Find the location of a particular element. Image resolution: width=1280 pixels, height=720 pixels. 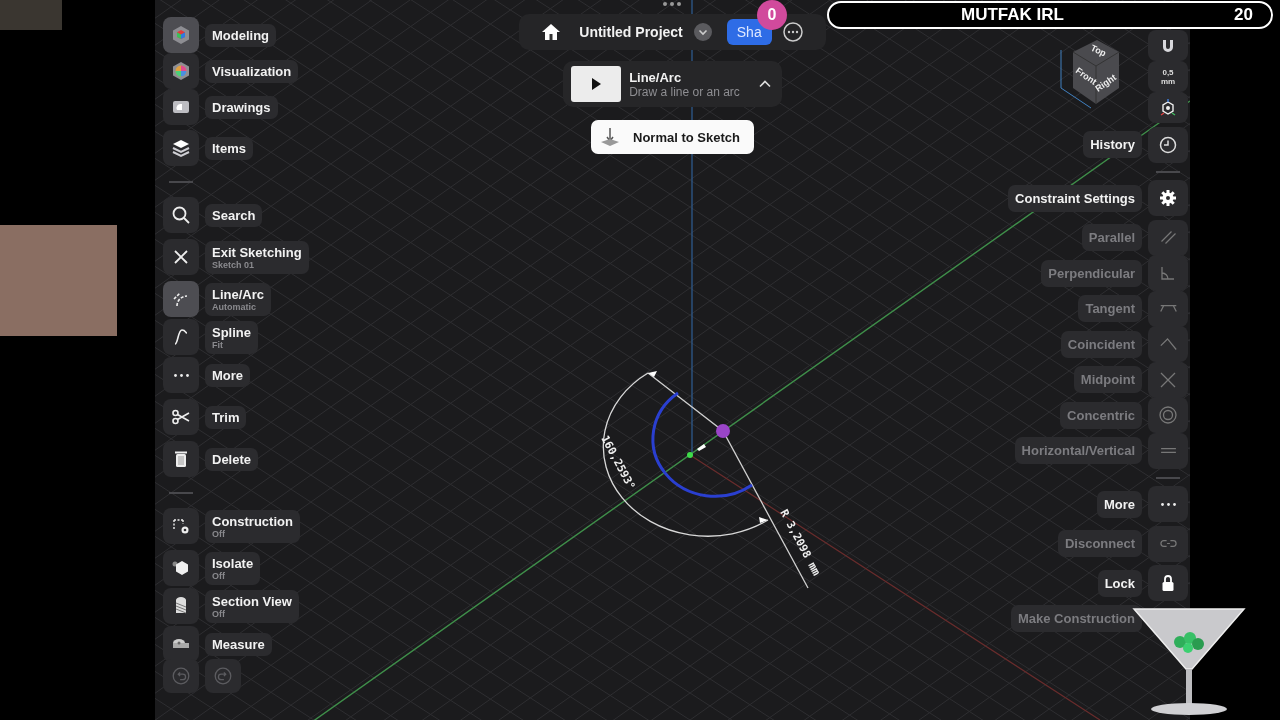

normal-to-sketch-button: Normal to Sketch is located at coordinates (672, 137).